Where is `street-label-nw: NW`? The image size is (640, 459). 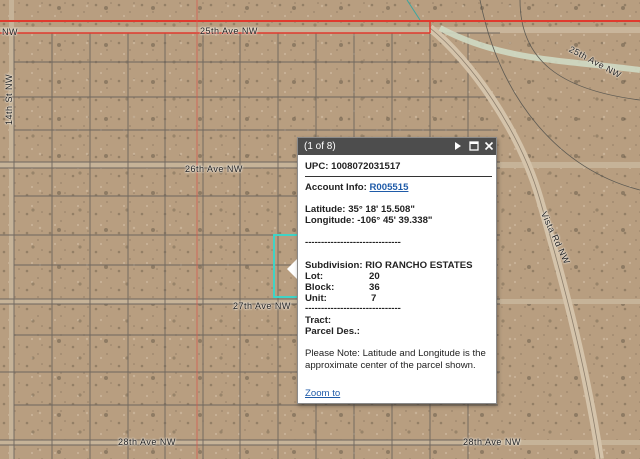 street-label-nw: NW is located at coordinates (10, 32).